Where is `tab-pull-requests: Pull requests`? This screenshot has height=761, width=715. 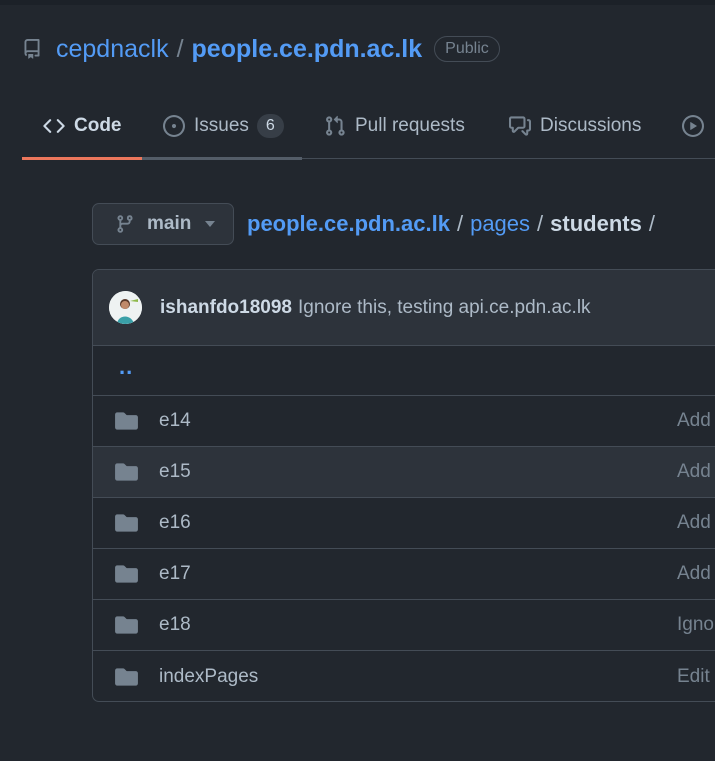
tab-pull-requests: Pull requests is located at coordinates (394, 126).